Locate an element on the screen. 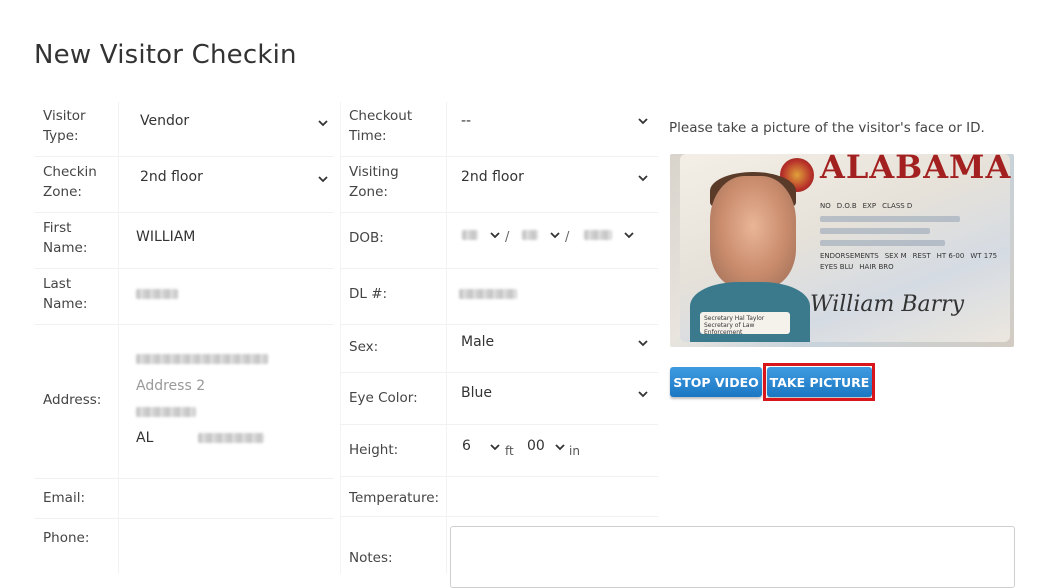 Image resolution: width=1054 pixels, height=588 pixels. eye-color-label: Eye Color: is located at coordinates (383, 398).